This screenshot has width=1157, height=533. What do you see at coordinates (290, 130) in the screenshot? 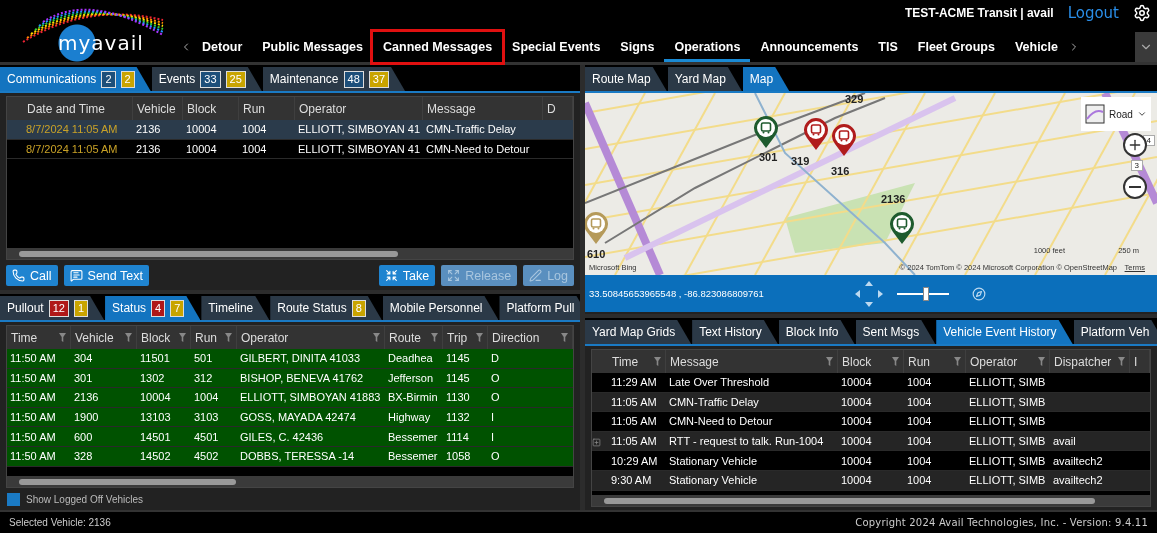
I see `message-row: 8/7/2024 11:05 AM 2136 10004 1004 ELLIOTT, SIMBOYAN 41 CMN-Traffic Delay` at bounding box center [290, 130].